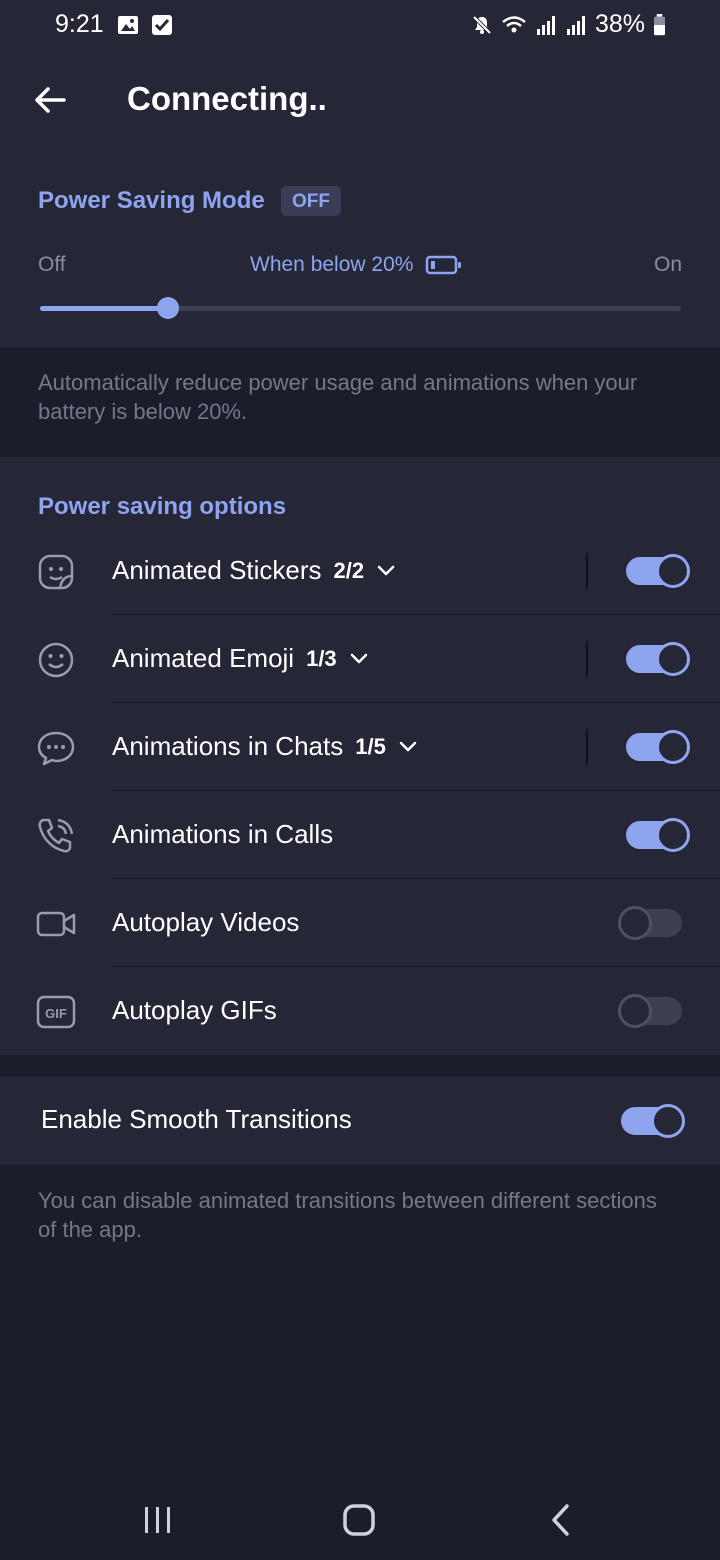 The width and height of the screenshot is (720, 1560). Describe the element at coordinates (56, 572) in the screenshot. I see `sticker-icon` at that location.